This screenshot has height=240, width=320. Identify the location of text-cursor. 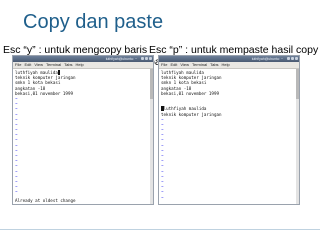
(59, 72).